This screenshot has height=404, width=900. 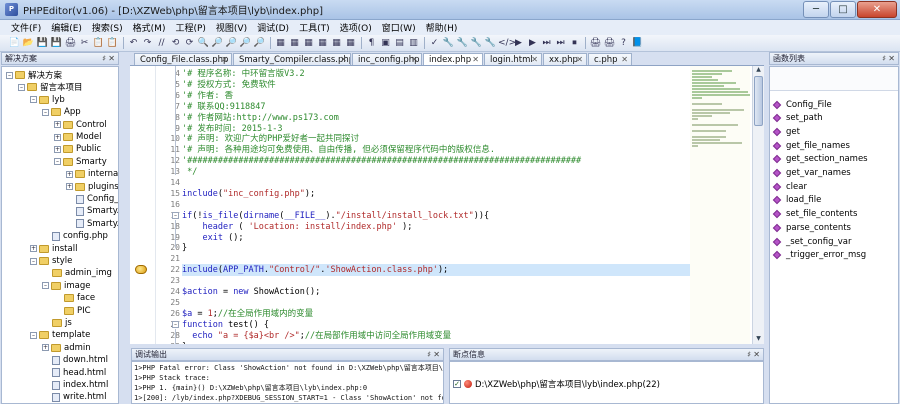 What do you see at coordinates (75, 236) in the screenshot?
I see `tree-item: config.php` at bounding box center [75, 236].